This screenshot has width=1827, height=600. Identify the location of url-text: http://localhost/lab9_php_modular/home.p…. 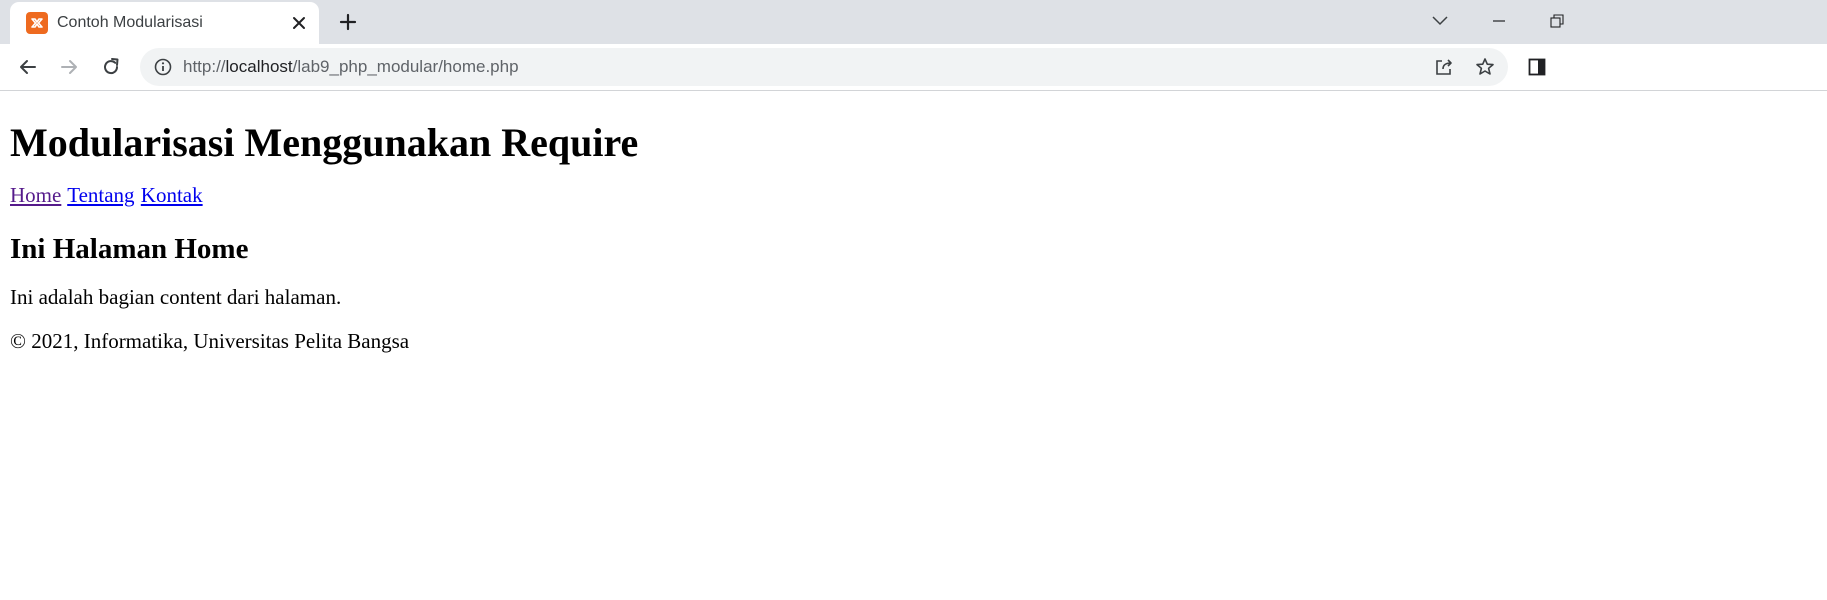
(845, 67).